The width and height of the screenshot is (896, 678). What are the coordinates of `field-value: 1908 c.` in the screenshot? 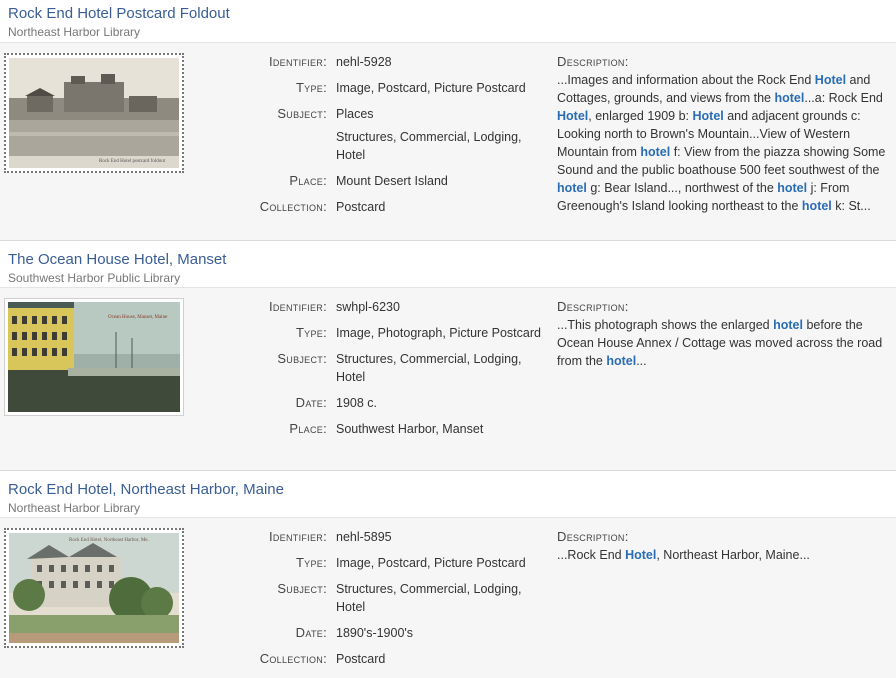 It's located at (357, 403).